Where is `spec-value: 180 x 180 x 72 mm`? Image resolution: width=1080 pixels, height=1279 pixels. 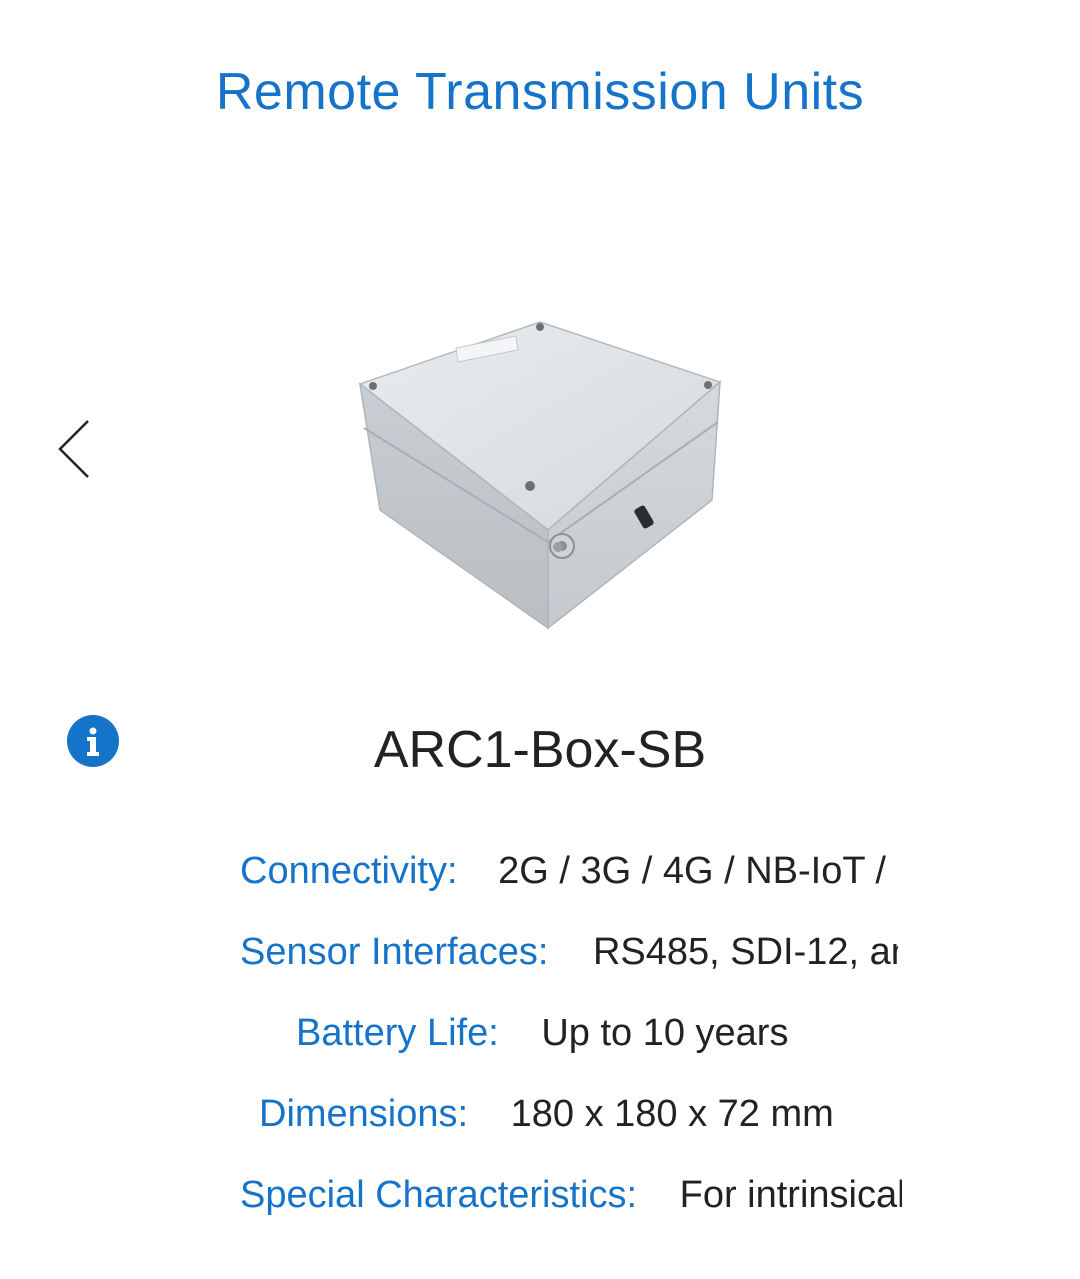
spec-value: 180 x 180 x 72 mm is located at coordinates (672, 1114).